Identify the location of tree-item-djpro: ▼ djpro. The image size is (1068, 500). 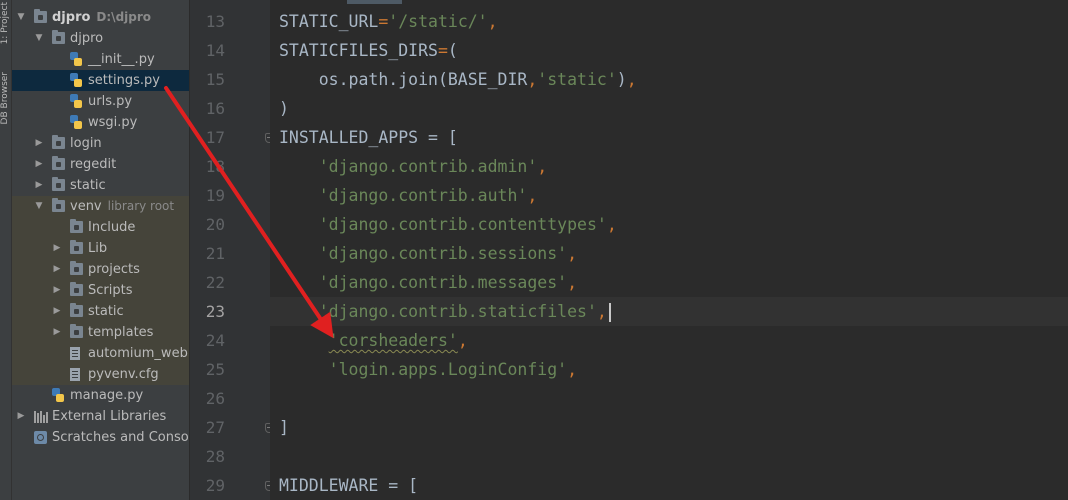
(100, 38).